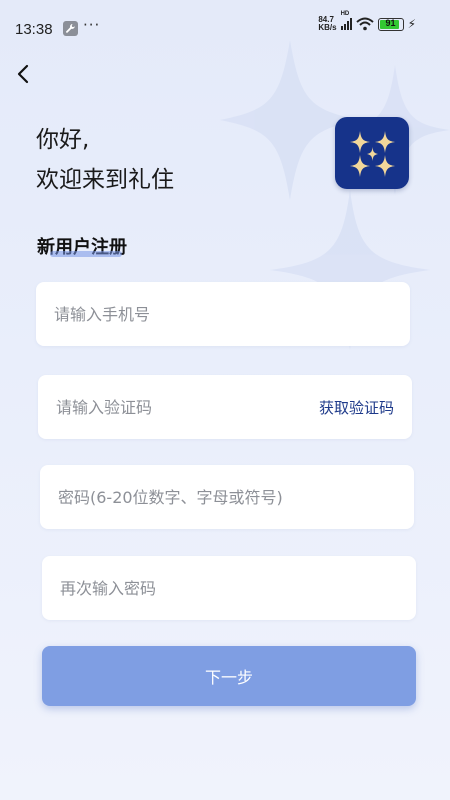 Image resolution: width=450 pixels, height=800 pixels. I want to click on wrench-icon, so click(70, 28).